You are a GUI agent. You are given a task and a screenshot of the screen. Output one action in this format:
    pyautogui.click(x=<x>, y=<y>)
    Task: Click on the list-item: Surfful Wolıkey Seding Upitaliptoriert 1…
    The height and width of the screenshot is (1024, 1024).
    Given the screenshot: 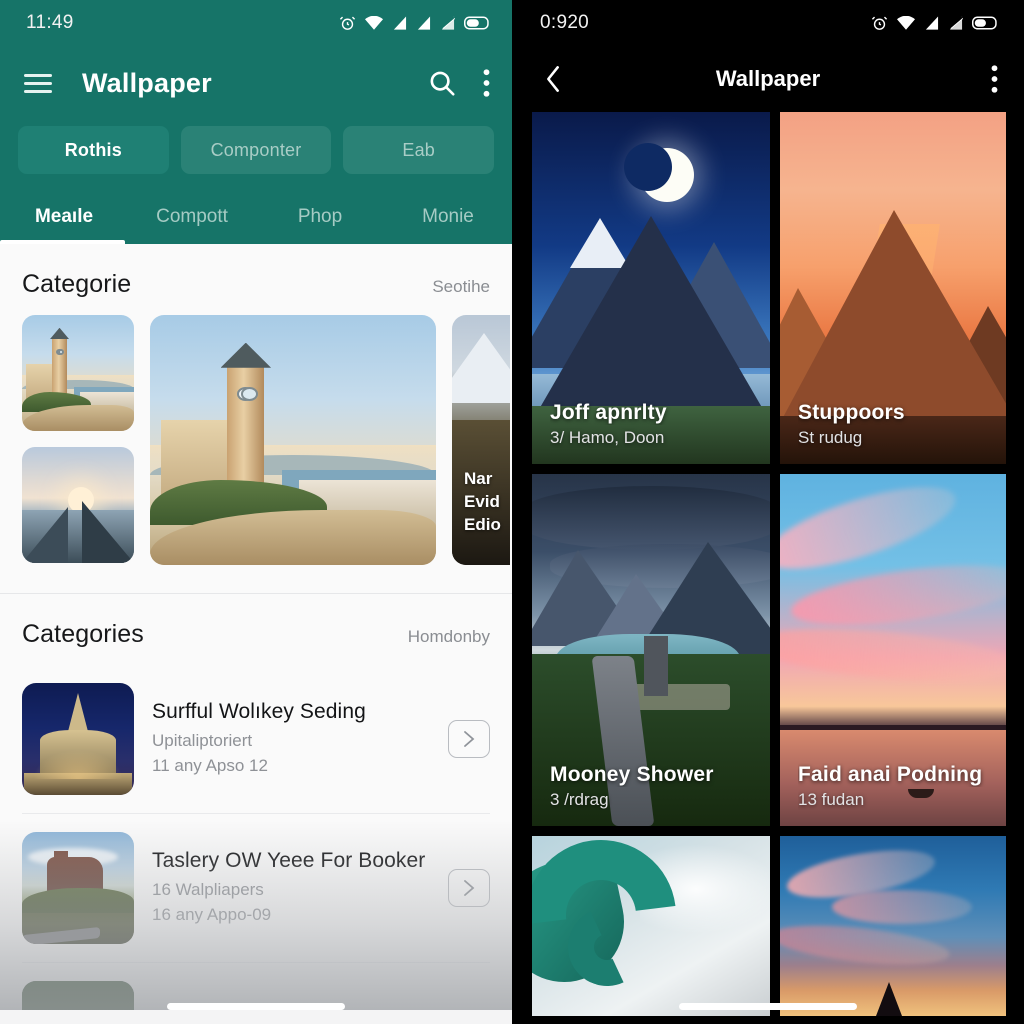 What is the action you would take?
    pyautogui.click(x=256, y=739)
    